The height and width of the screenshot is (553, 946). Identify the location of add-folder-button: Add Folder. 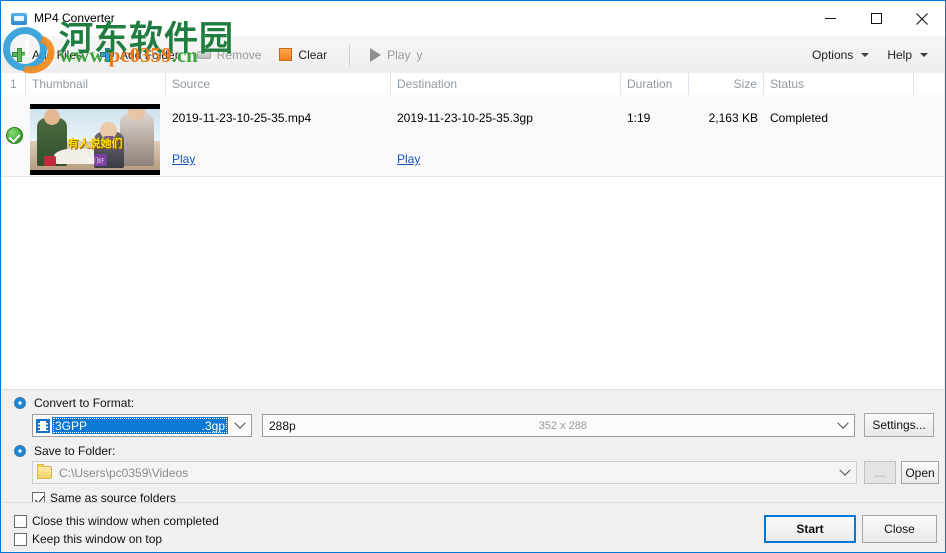
(139, 55).